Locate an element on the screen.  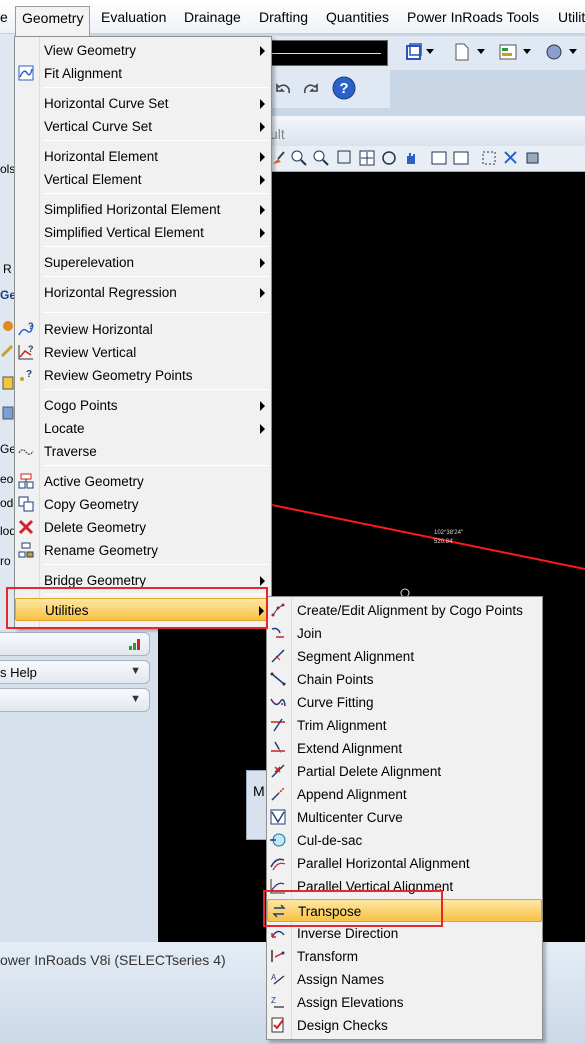
secondary-toolbar: ? is located at coordinates (330, 89).